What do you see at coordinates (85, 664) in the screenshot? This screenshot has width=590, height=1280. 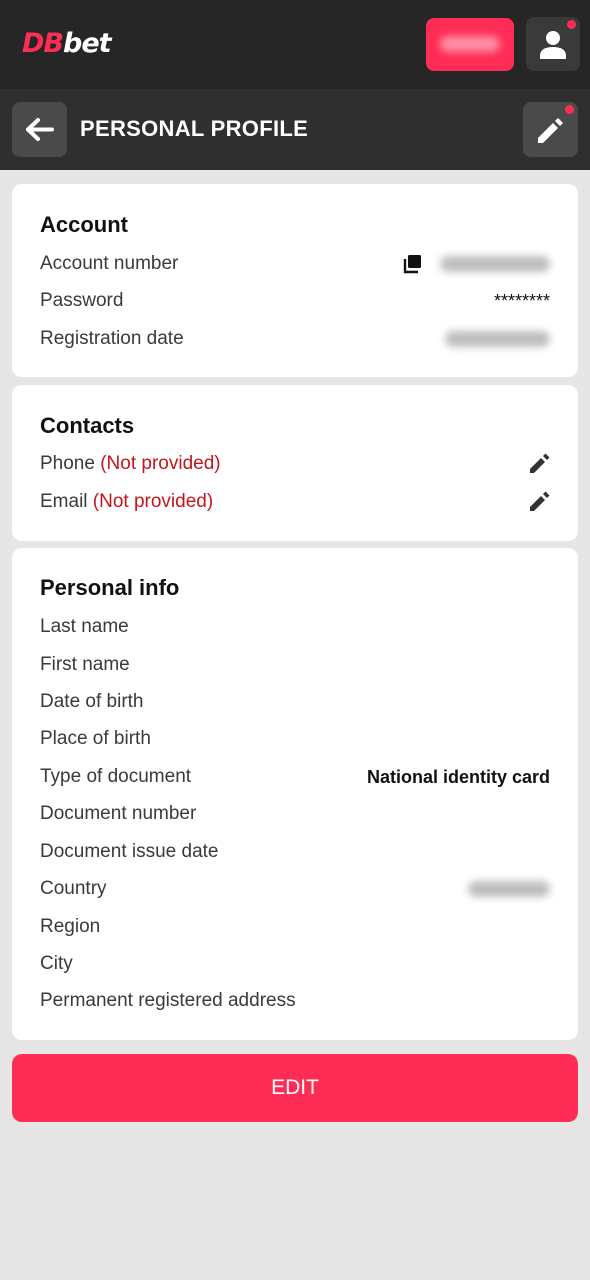 I see `first-name-label: First name` at bounding box center [85, 664].